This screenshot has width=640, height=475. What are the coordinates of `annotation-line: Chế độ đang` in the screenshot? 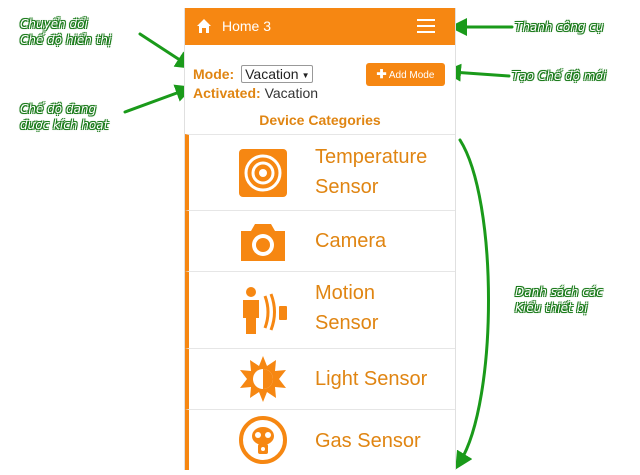 It's located at (58, 109).